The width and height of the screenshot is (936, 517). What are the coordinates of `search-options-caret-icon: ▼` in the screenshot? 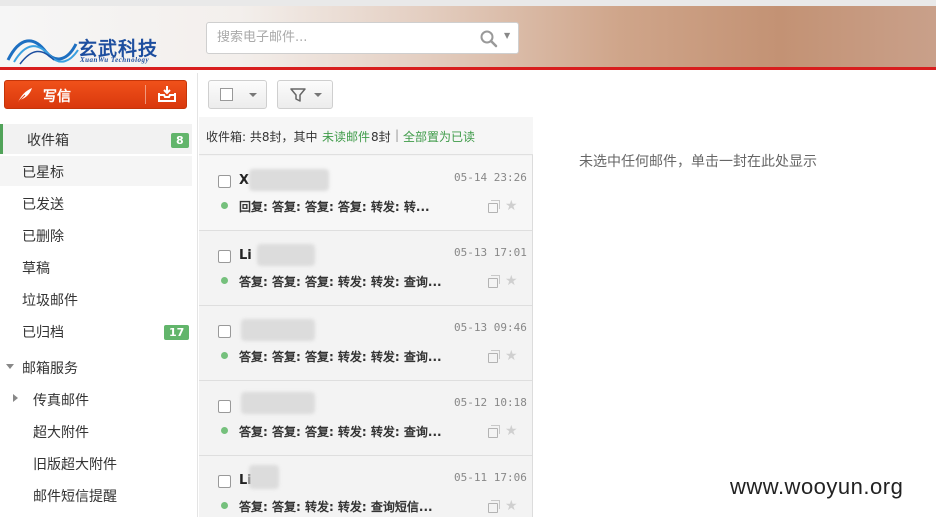 It's located at (507, 35).